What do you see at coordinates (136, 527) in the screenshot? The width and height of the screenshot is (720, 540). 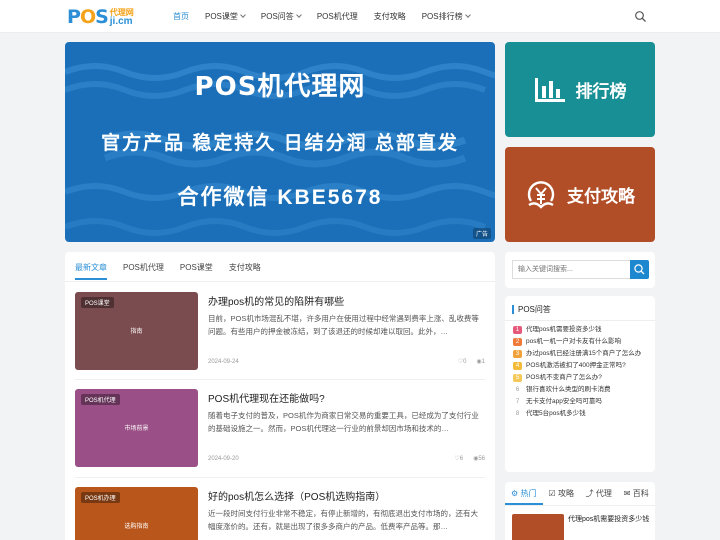 I see `thumbnail-caption: 选购指南` at bounding box center [136, 527].